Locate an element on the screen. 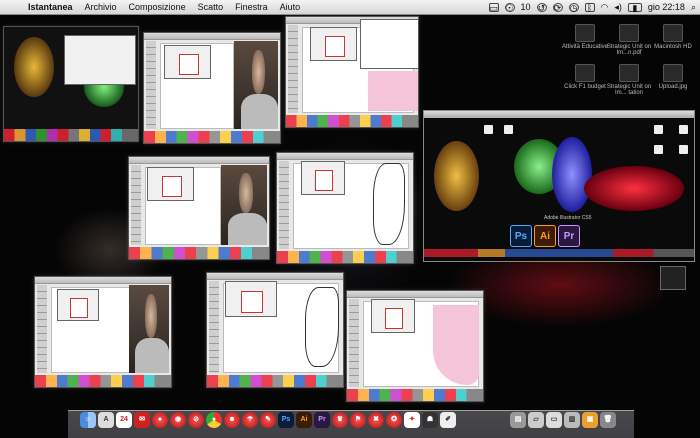  dock-app-icon-11: ✎ is located at coordinates (268, 420).